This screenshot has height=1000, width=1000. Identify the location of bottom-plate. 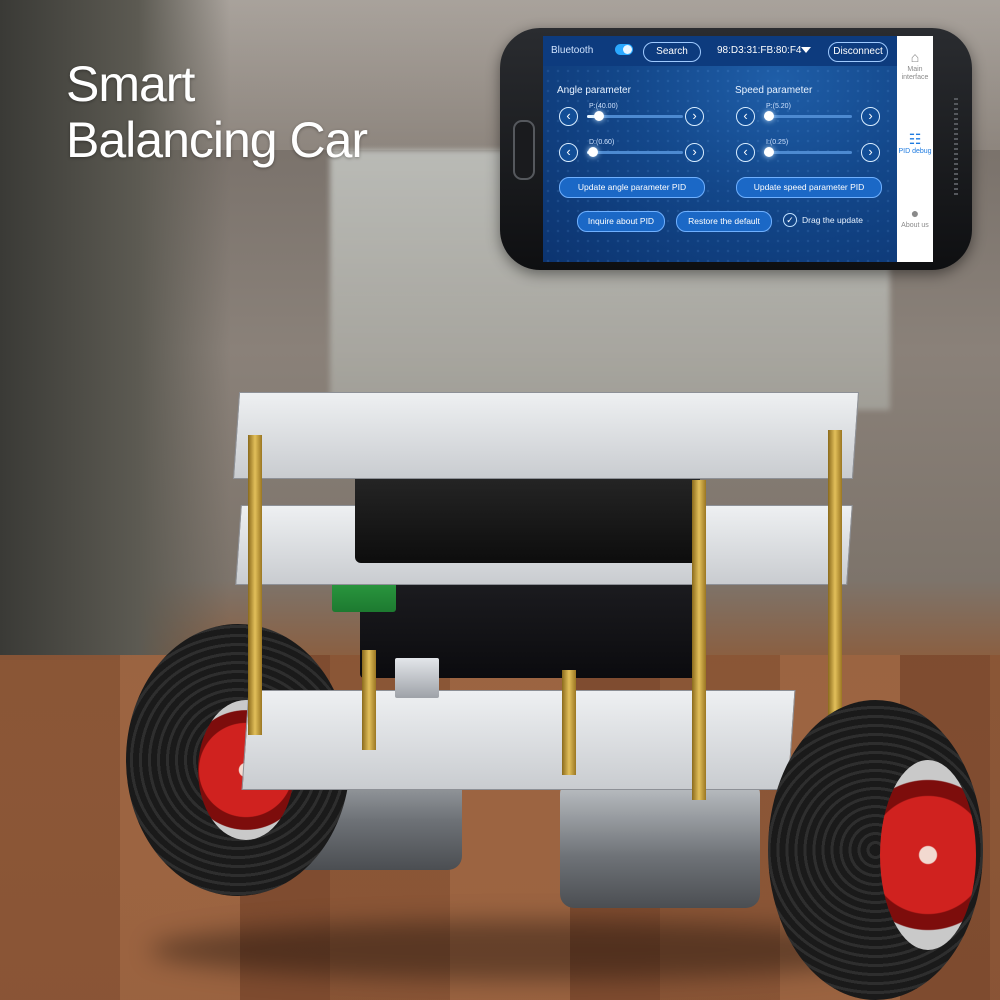
(518, 740).